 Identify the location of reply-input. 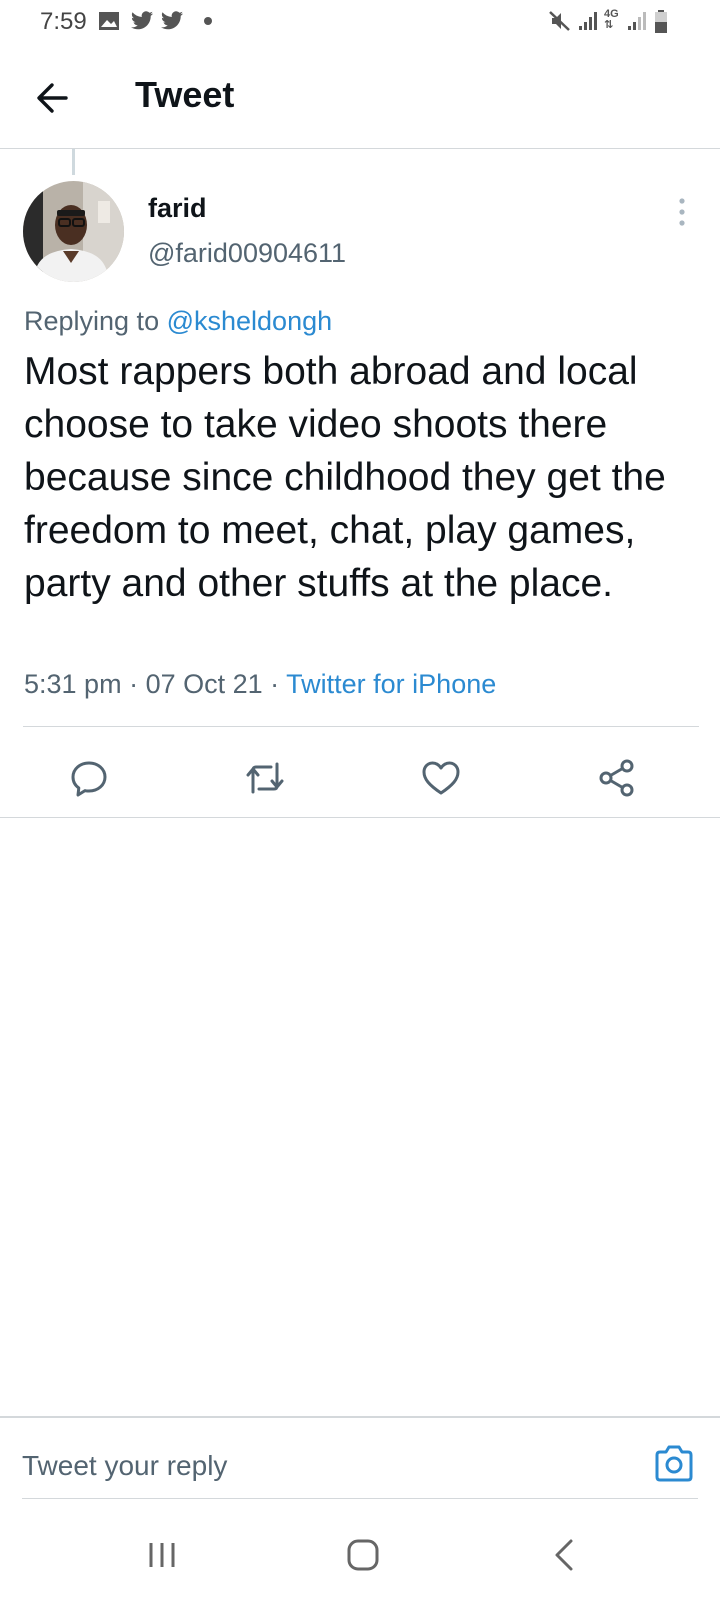
(322, 1466).